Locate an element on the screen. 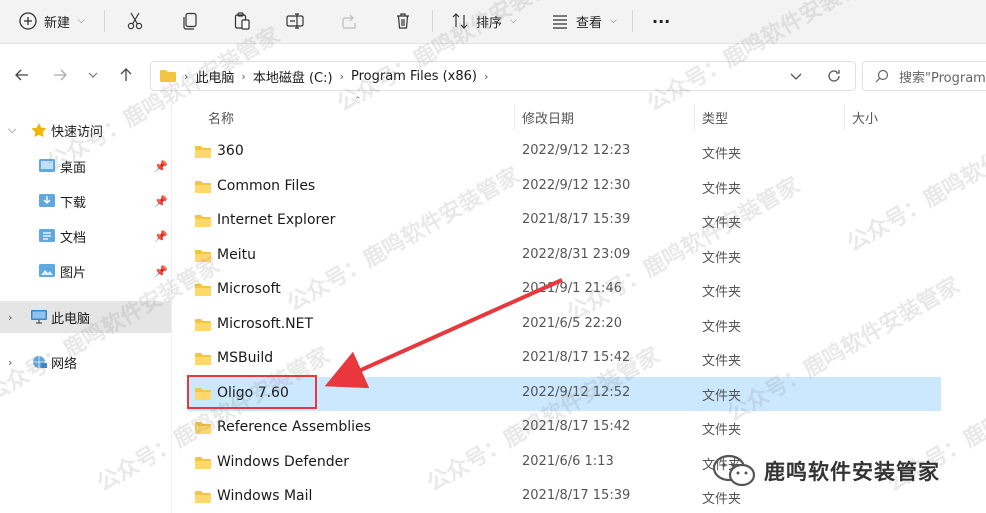 The image size is (986, 513). plus-circle-icon is located at coordinates (28, 21).